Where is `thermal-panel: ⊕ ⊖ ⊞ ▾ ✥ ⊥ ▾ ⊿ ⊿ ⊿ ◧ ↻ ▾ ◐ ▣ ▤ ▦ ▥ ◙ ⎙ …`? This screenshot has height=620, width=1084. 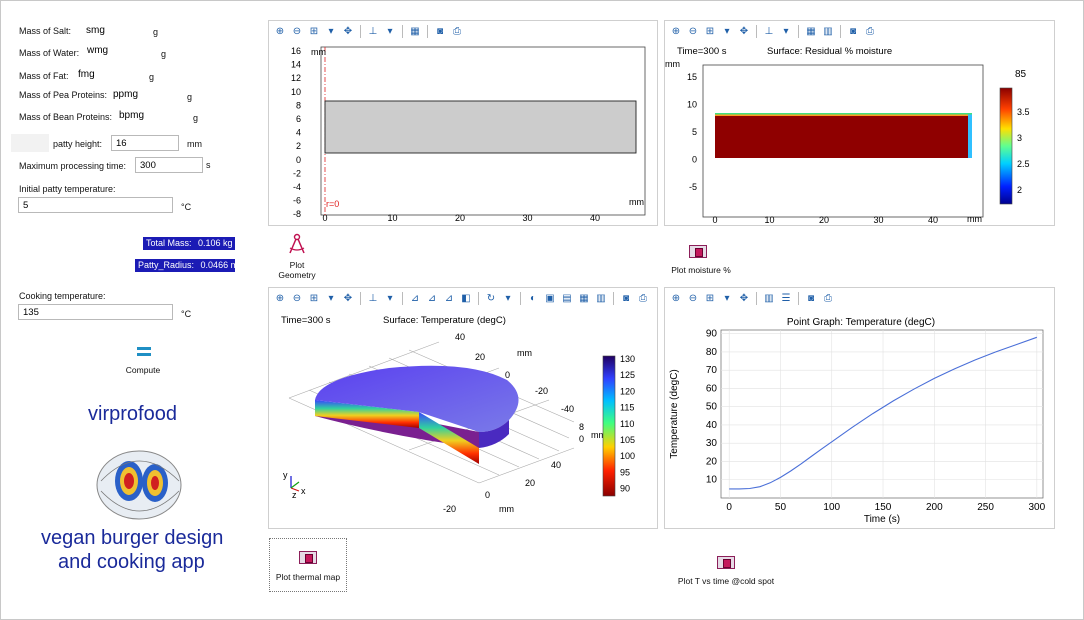 thermal-panel: ⊕ ⊖ ⊞ ▾ ✥ ⊥ ▾ ⊿ ⊿ ⊿ ◧ ↻ ▾ ◐ ▣ ▤ ▦ ▥ ◙ ⎙ … is located at coordinates (463, 408).